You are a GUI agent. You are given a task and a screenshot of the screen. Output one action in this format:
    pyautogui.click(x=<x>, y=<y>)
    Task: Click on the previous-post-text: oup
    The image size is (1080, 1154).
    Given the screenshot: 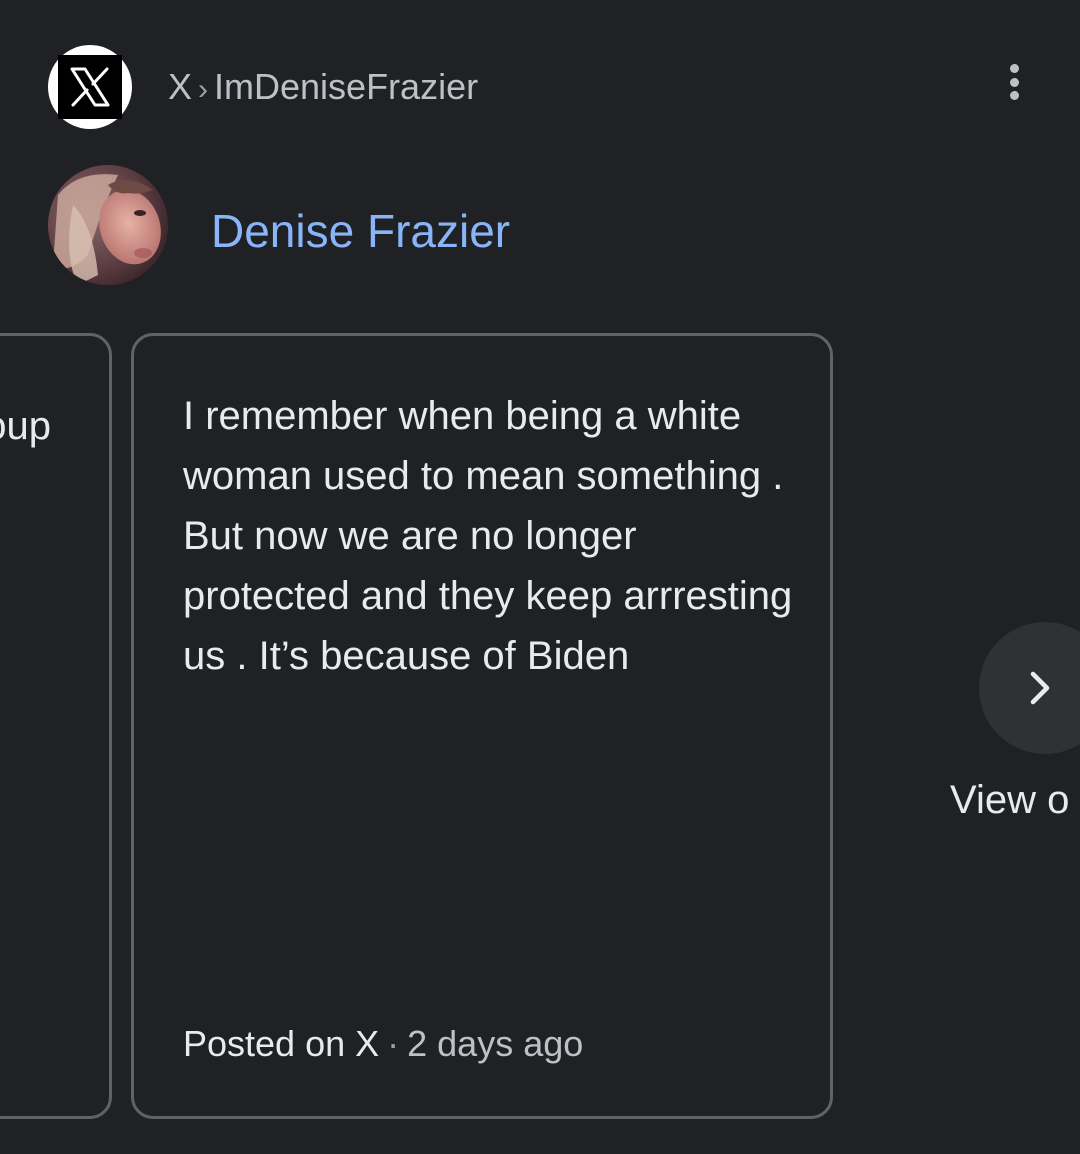 What is the action you would take?
    pyautogui.click(x=25, y=426)
    